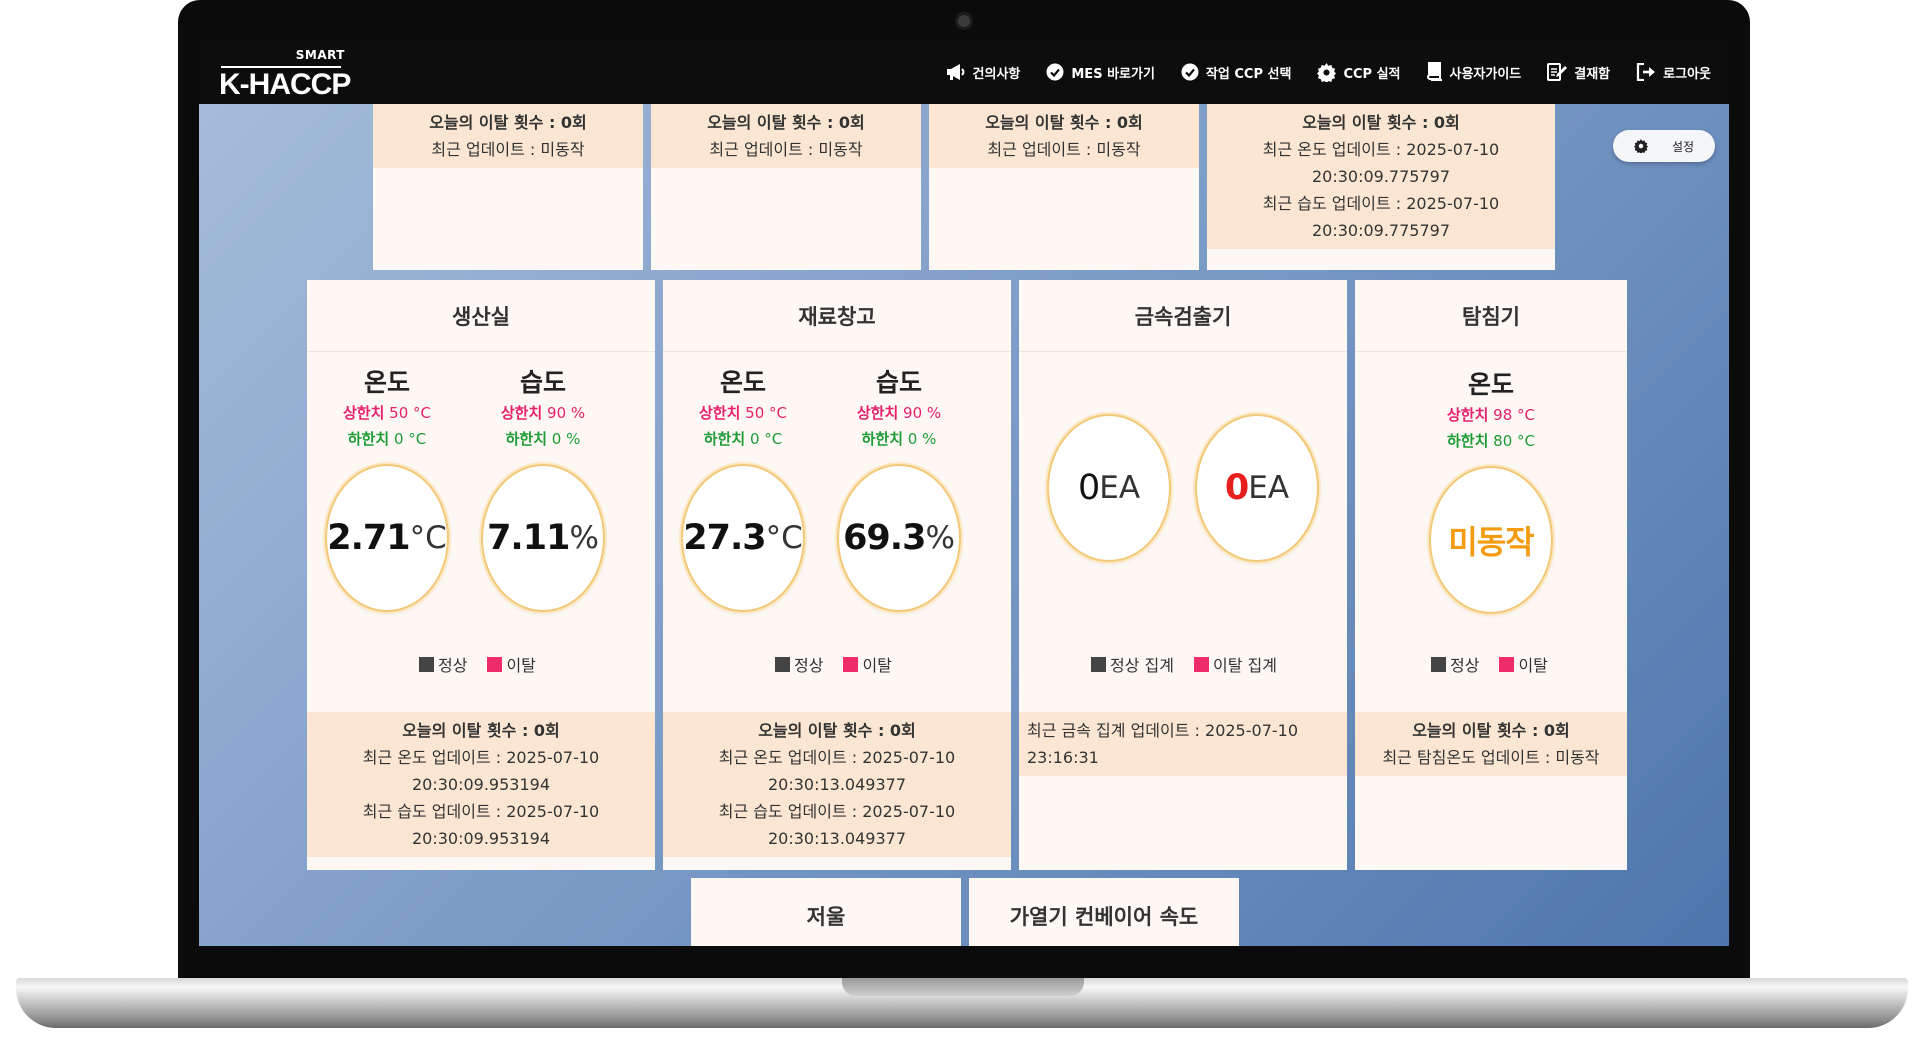  I want to click on top-card-3: 오늘의 이탈 횟수 : 0회 최근 업데이트 : 미동작, so click(1064, 187).